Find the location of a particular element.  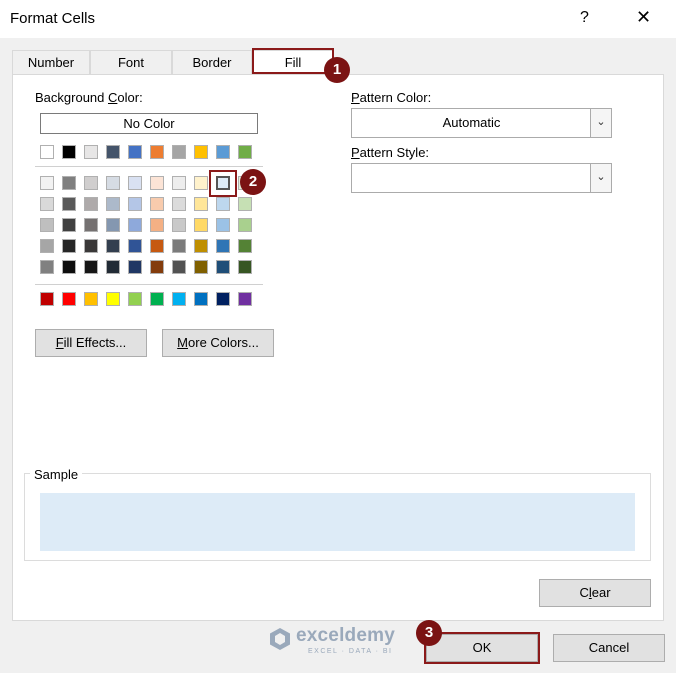

watermark-name: exceldemy is located at coordinates (345, 635).